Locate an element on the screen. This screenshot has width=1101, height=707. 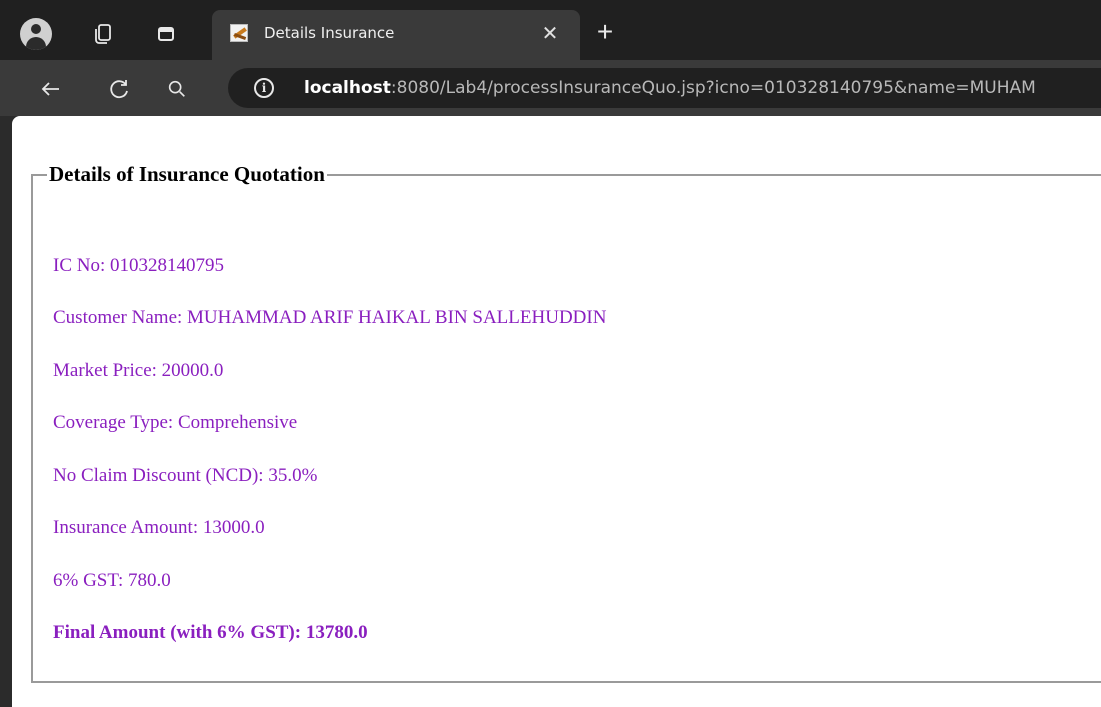
tab-strip: Details Insurance ✕ + is located at coordinates (550, 30).